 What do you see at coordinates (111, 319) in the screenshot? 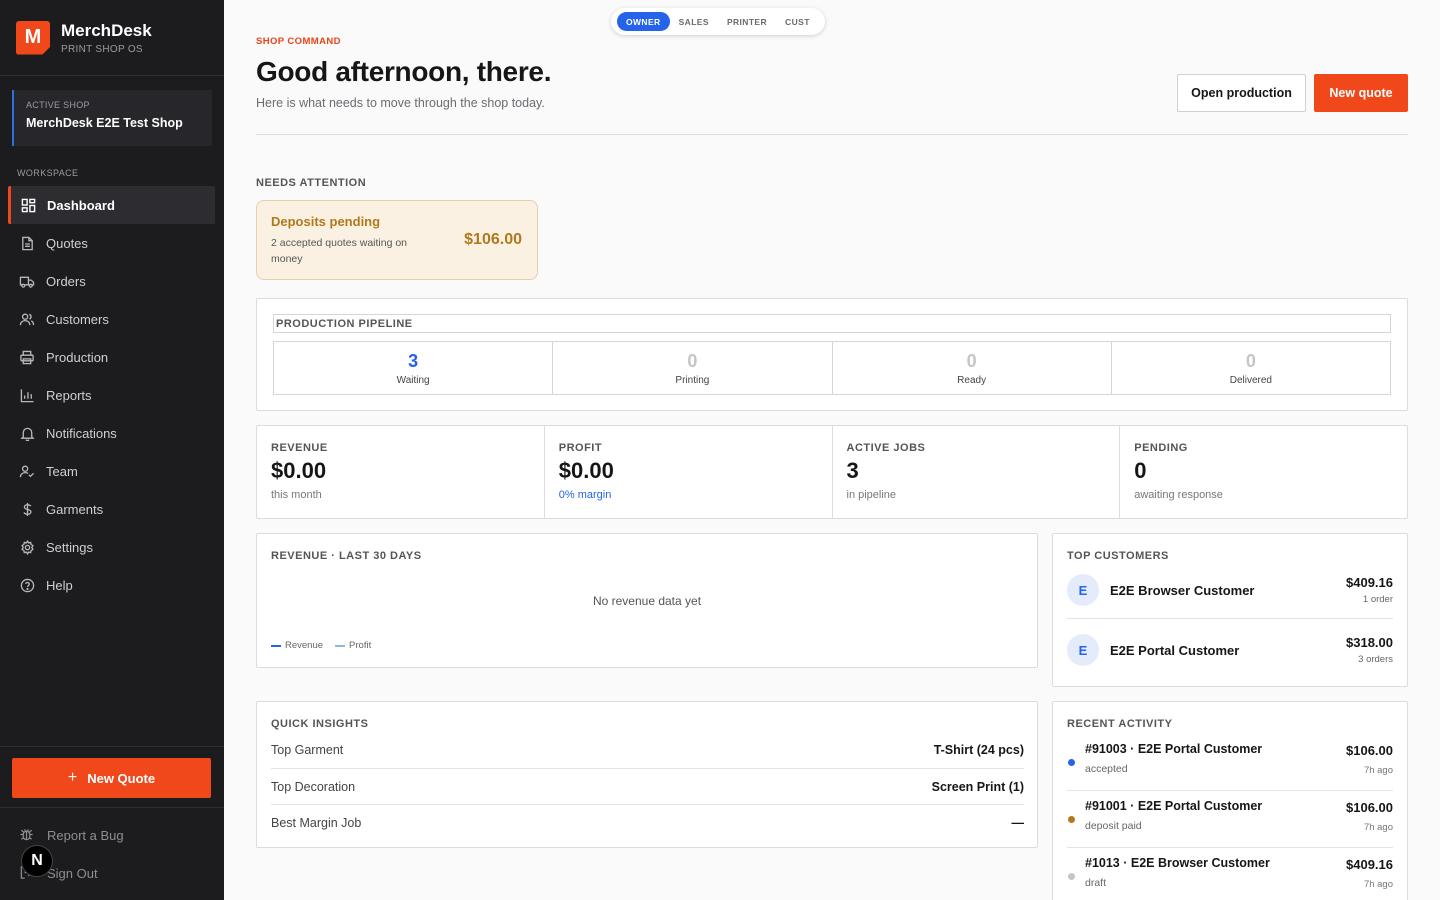
I see `sidebar-item-customers: Customers` at bounding box center [111, 319].